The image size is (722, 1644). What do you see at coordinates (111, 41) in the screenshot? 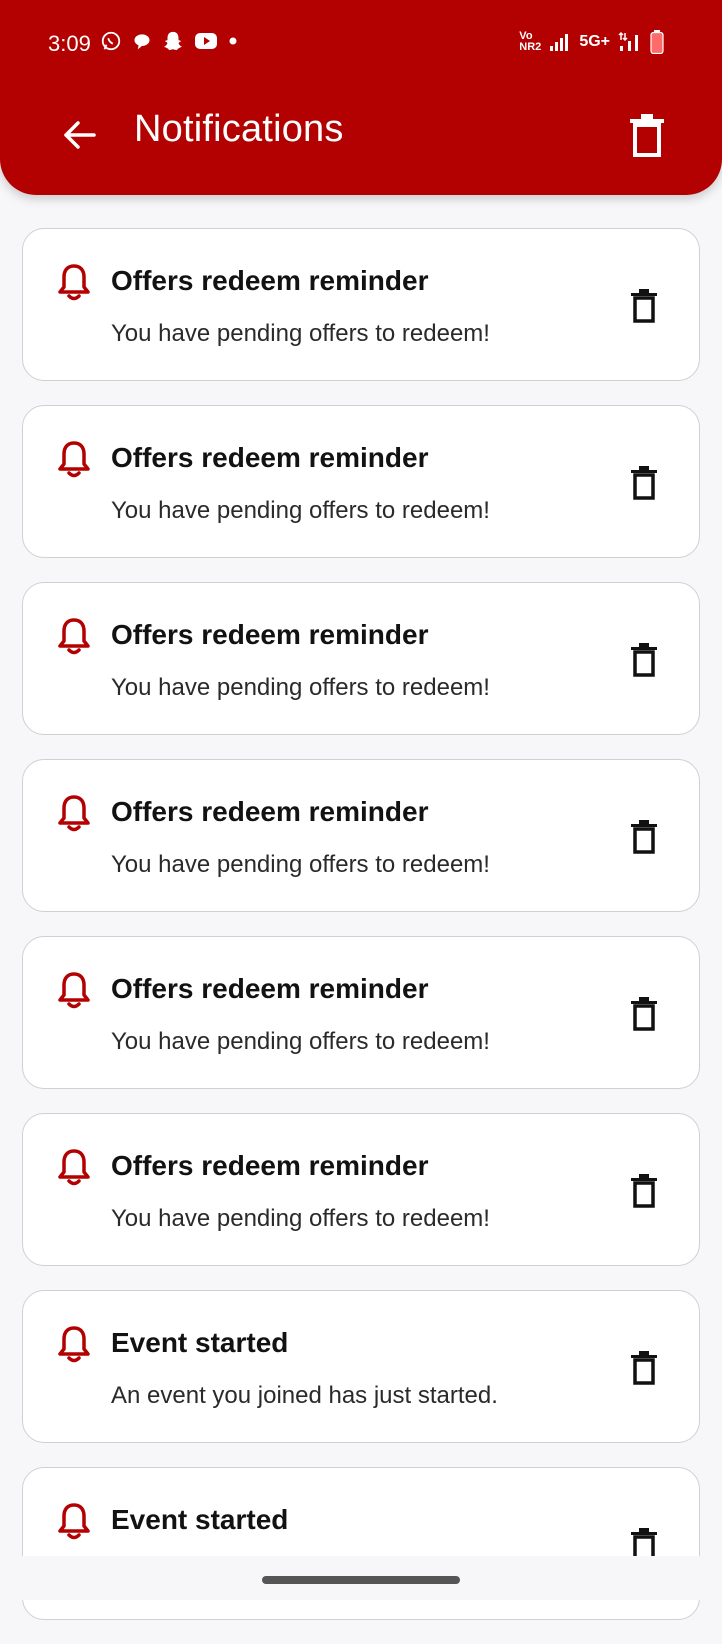
I see `whatsapp-icon` at bounding box center [111, 41].